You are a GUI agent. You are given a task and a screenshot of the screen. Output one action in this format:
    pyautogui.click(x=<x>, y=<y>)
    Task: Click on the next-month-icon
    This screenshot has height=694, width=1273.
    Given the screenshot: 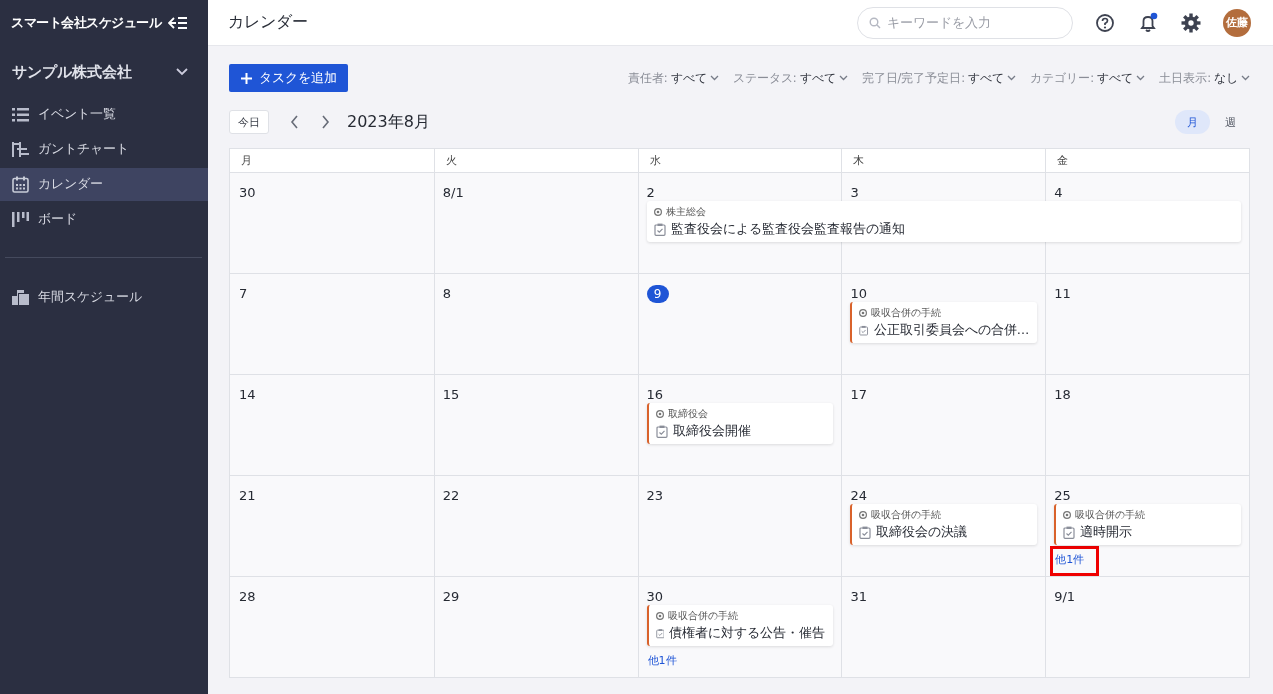 What is the action you would take?
    pyautogui.click(x=325, y=122)
    